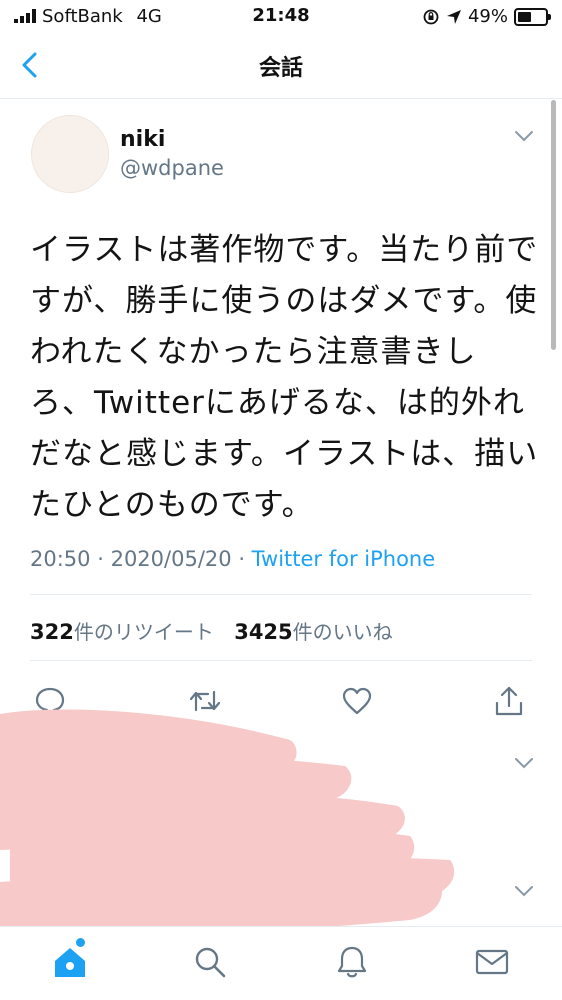 This screenshot has height=1000, width=562. I want to click on orientation-lock-icon, so click(431, 16).